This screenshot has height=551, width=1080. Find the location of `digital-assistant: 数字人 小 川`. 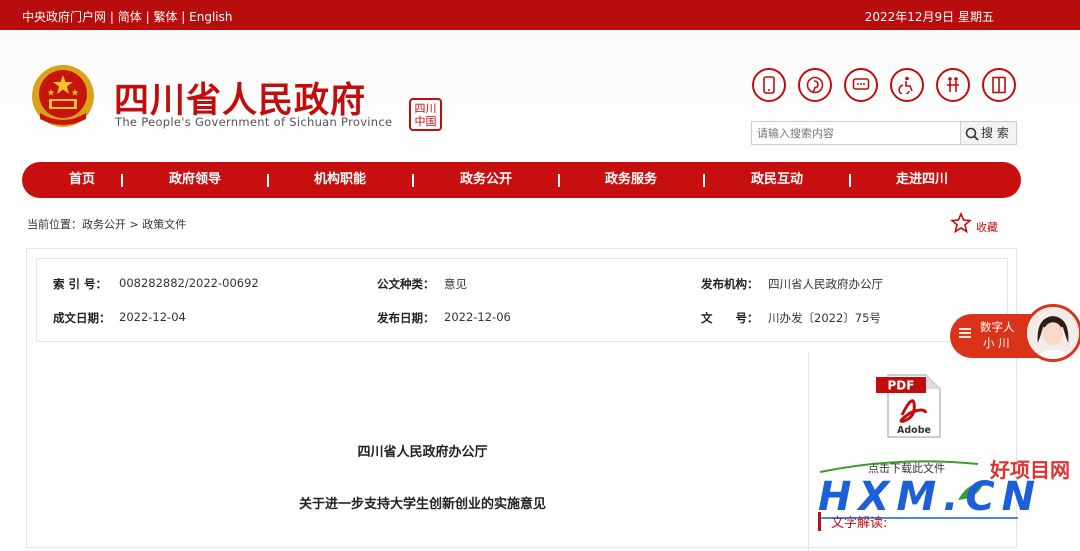

digital-assistant: 数字人 小 川 is located at coordinates (1015, 333).